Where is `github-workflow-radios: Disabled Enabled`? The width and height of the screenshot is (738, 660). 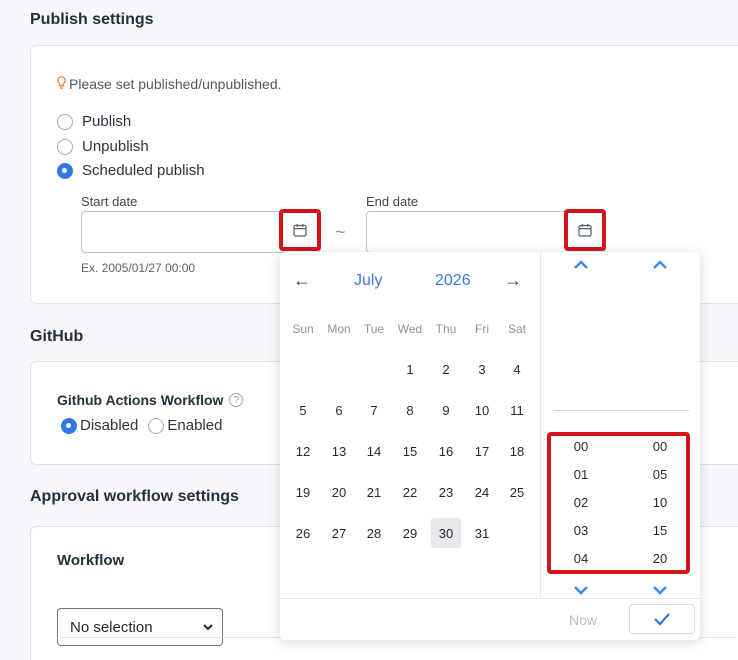 github-workflow-radios: Disabled Enabled is located at coordinates (141, 425).